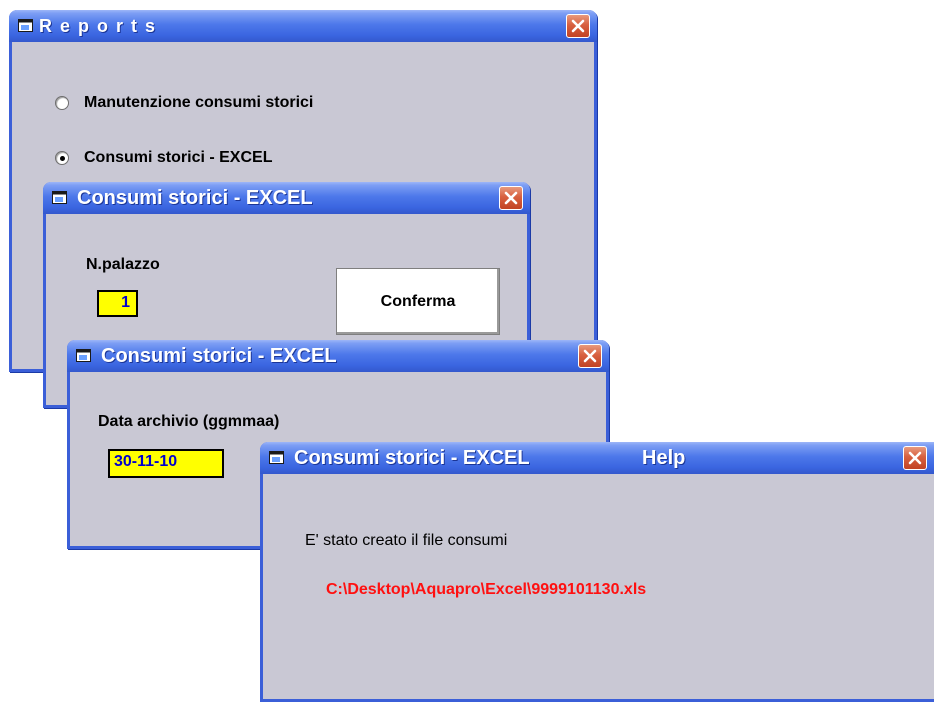  I want to click on message-title: Consumi storici - EXCEL, so click(412, 458).